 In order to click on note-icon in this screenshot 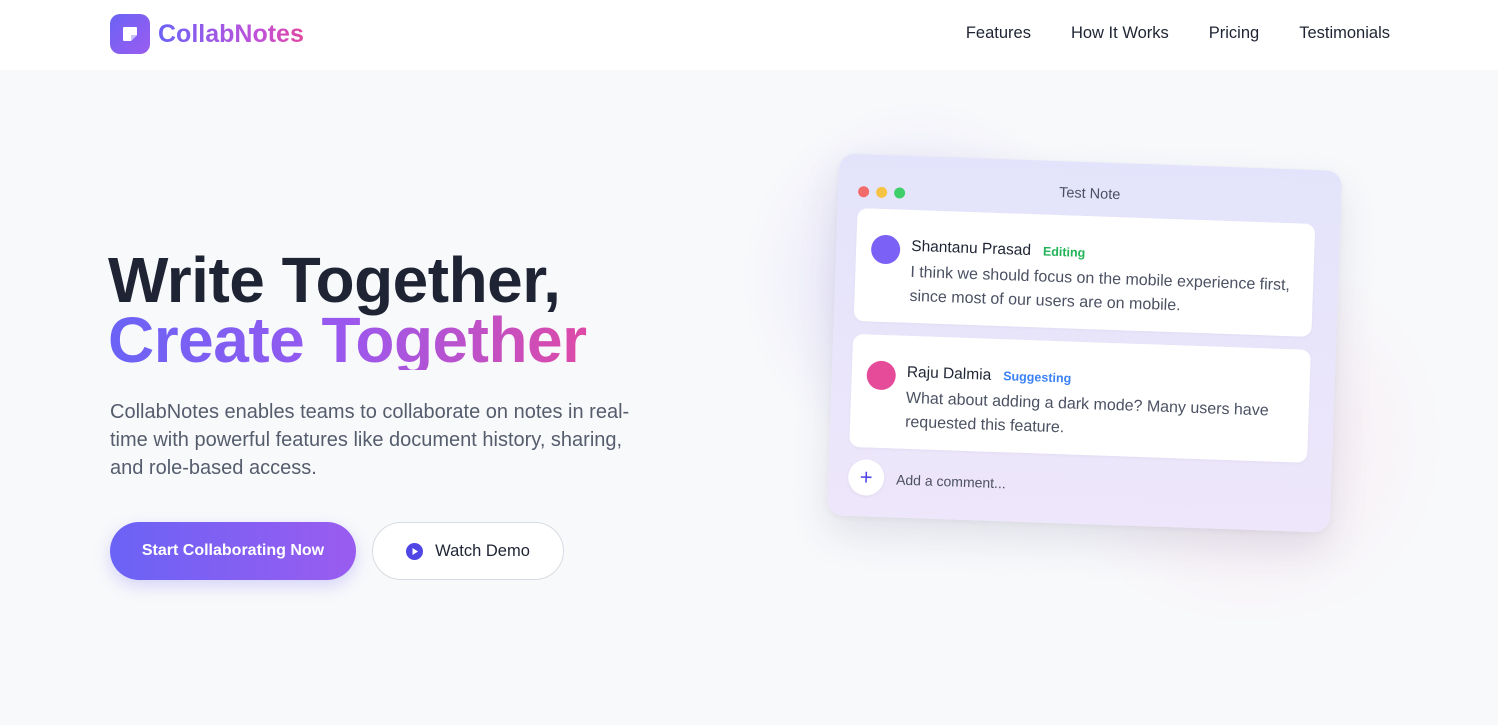, I will do `click(130, 34)`.